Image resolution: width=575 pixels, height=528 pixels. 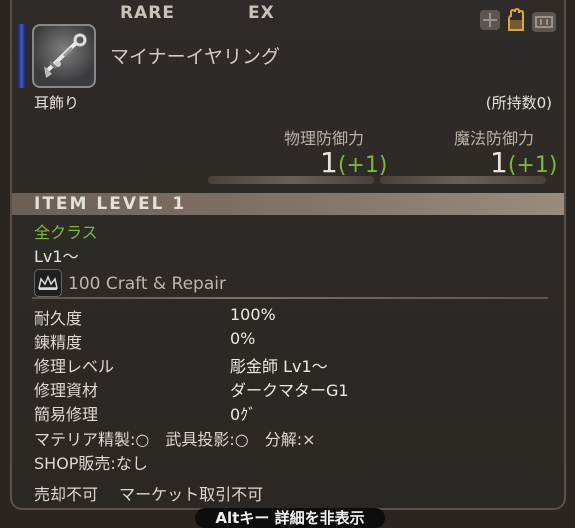 I want to click on item-flags, so click(x=520, y=20).